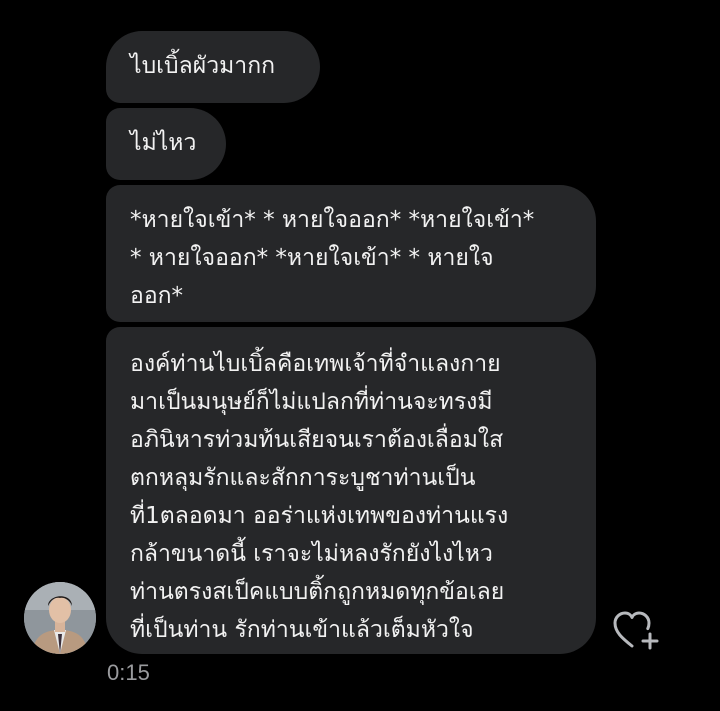 The height and width of the screenshot is (711, 720). I want to click on avatar-photo, so click(60, 618).